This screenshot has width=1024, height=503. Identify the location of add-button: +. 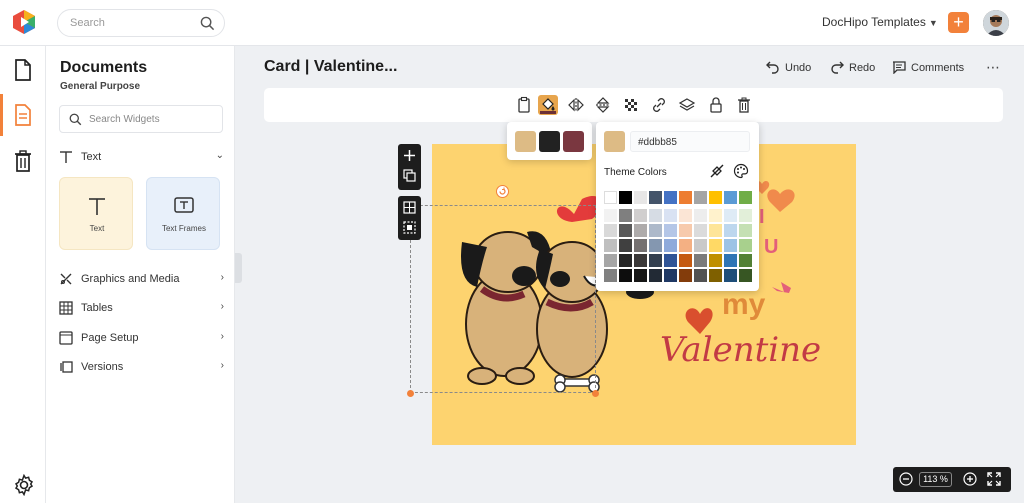
(958, 22).